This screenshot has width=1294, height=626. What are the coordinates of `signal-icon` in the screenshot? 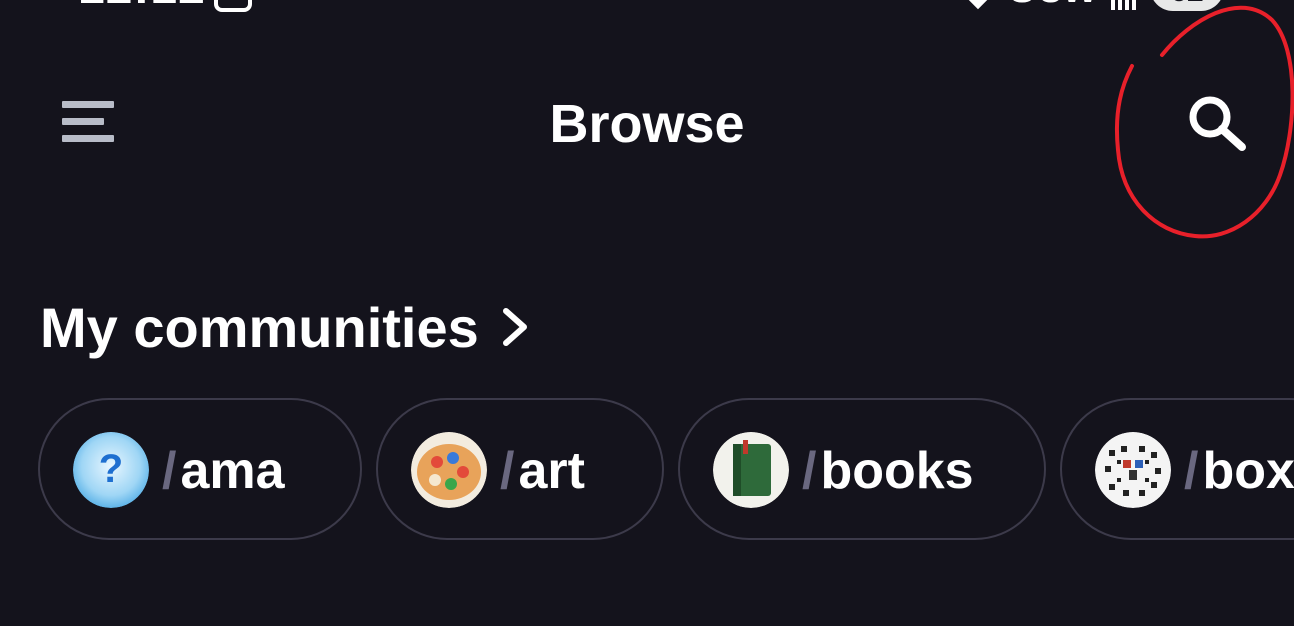 It's located at (1123, 5).